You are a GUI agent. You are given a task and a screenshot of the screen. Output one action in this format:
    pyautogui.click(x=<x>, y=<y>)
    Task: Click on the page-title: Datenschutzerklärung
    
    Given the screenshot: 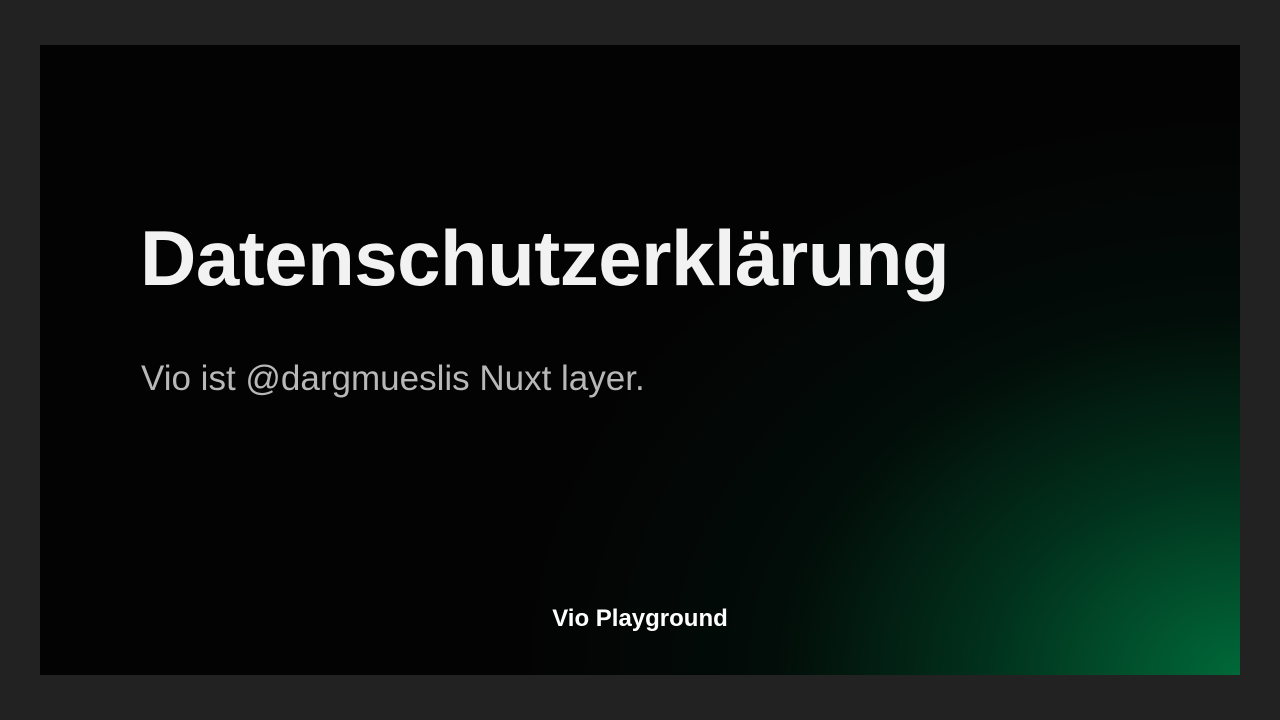 What is the action you would take?
    pyautogui.click(x=545, y=258)
    